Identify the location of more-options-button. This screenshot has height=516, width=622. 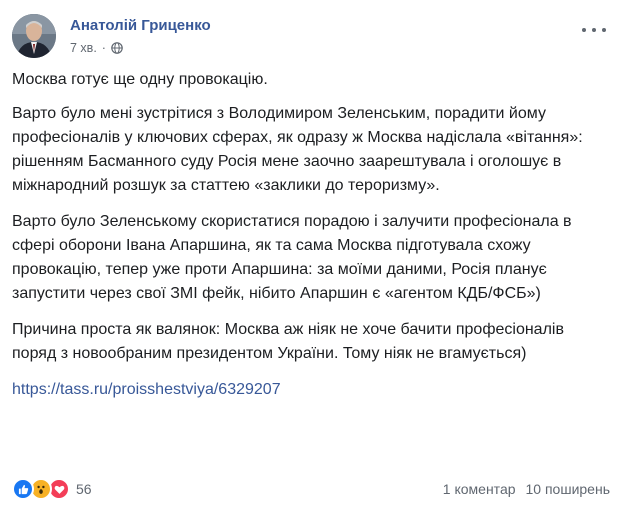
(594, 30).